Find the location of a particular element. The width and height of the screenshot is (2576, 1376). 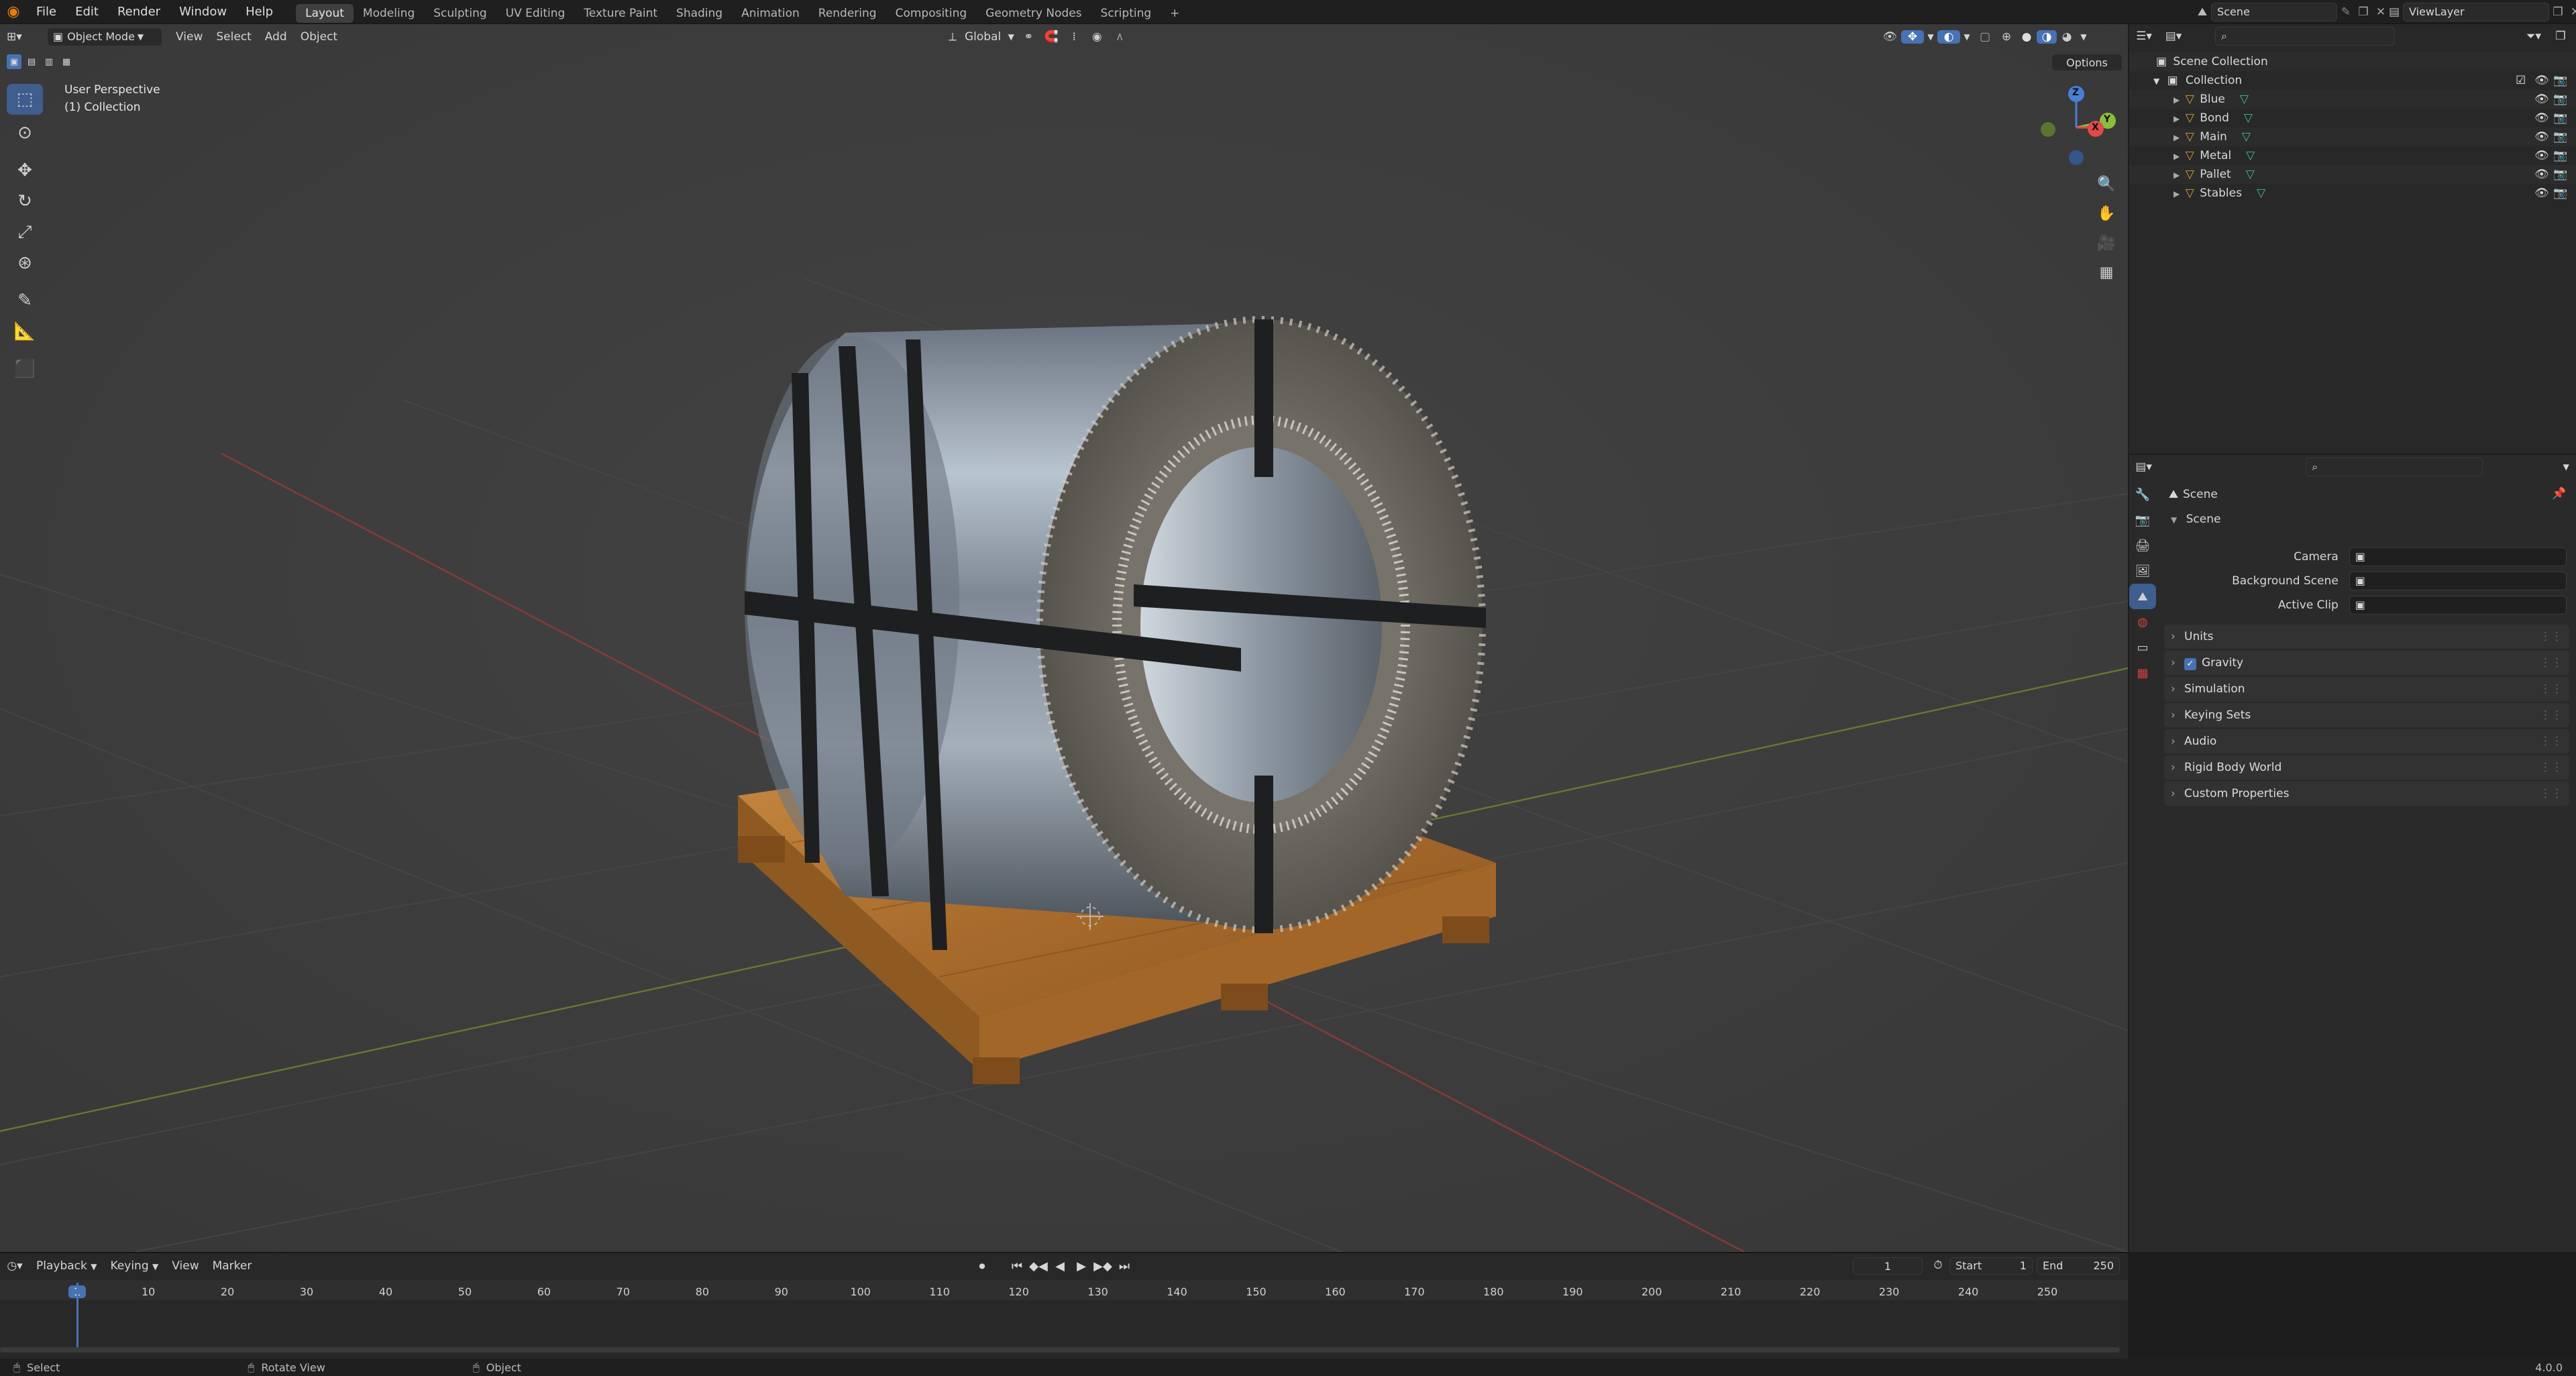

scene-section-header: ▼ Scene is located at coordinates (2365, 519).